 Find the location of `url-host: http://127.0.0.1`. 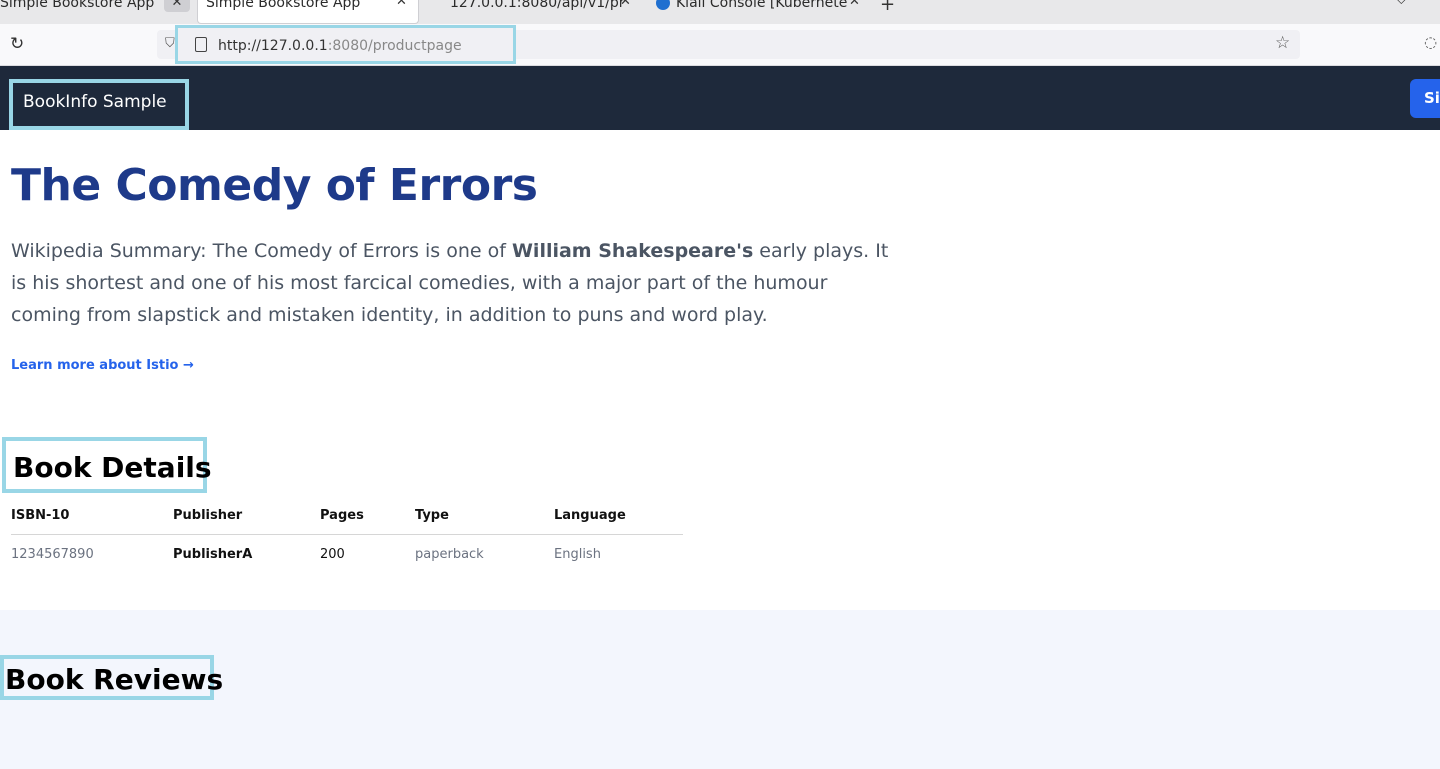

url-host: http://127.0.0.1 is located at coordinates (273, 46).